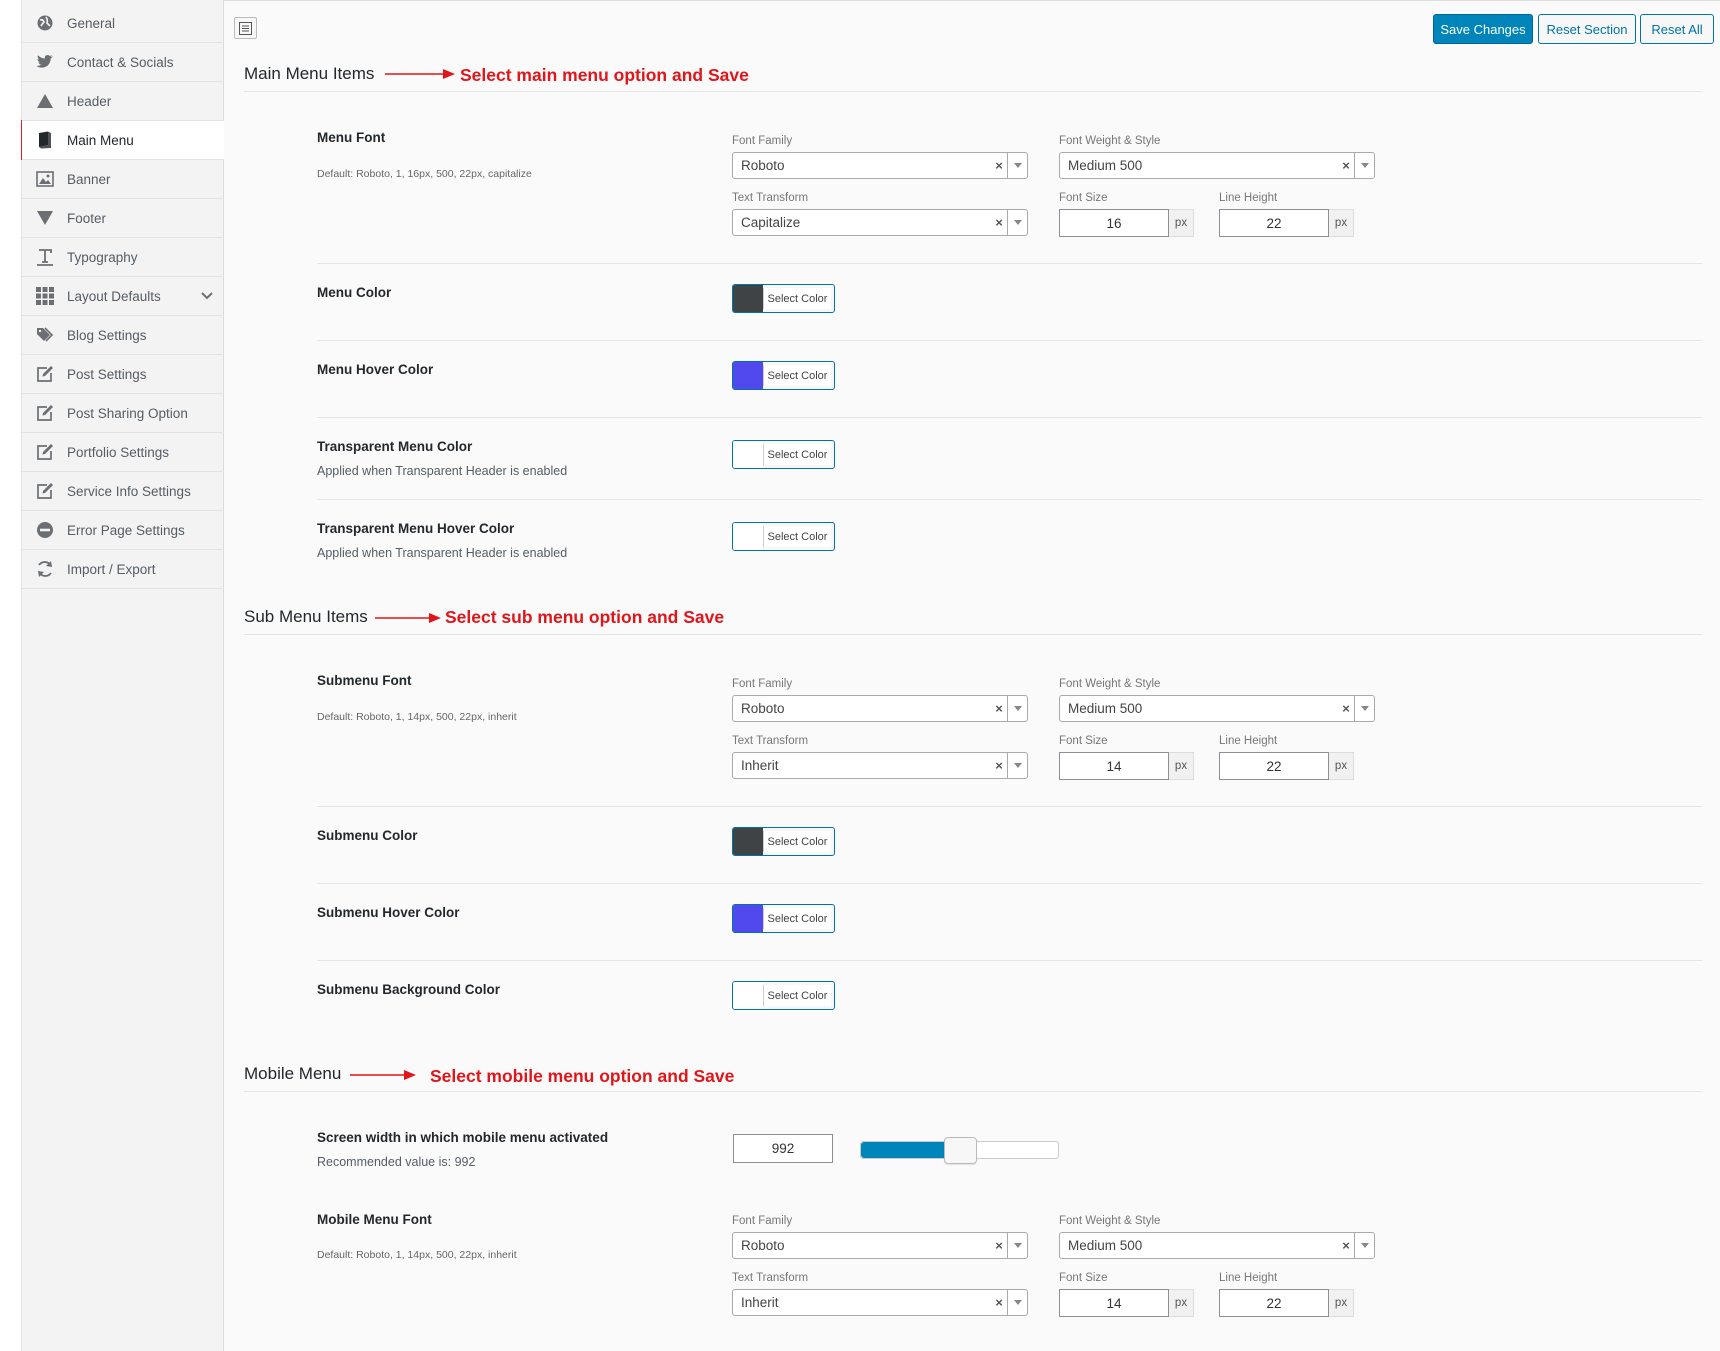 The image size is (1720, 1351). I want to click on sidebar-item-typography: Typography, so click(123, 257).